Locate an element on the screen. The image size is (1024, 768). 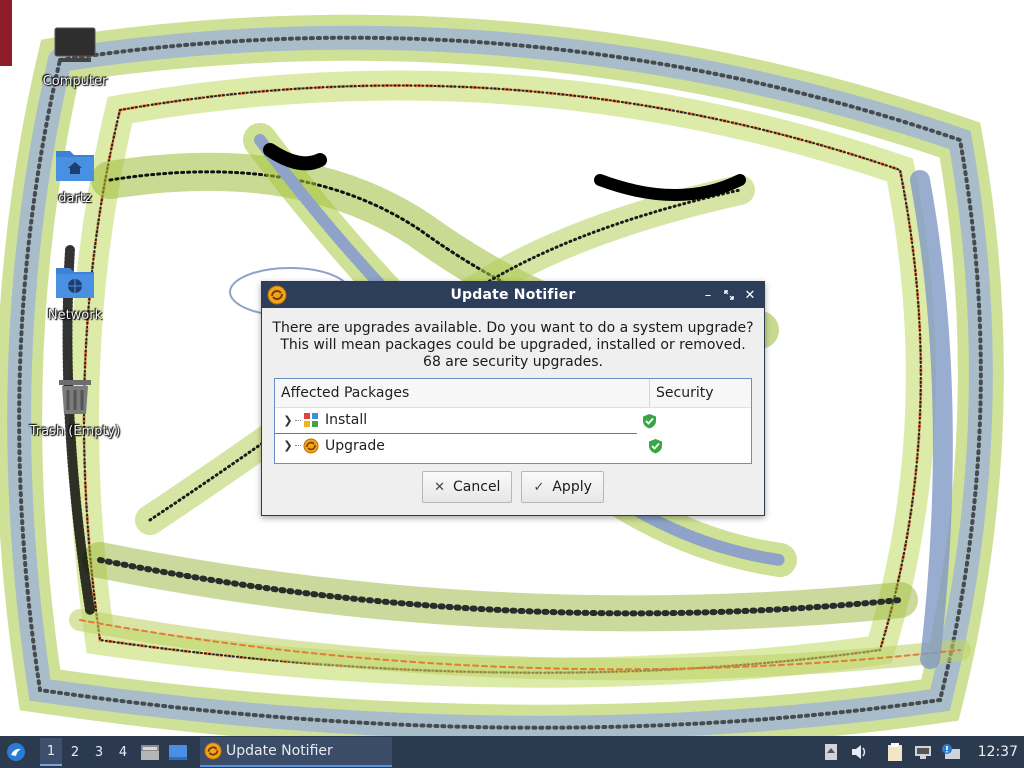
dialog-titlebar: Update Notifier – ✕ is located at coordinates (513, 295).